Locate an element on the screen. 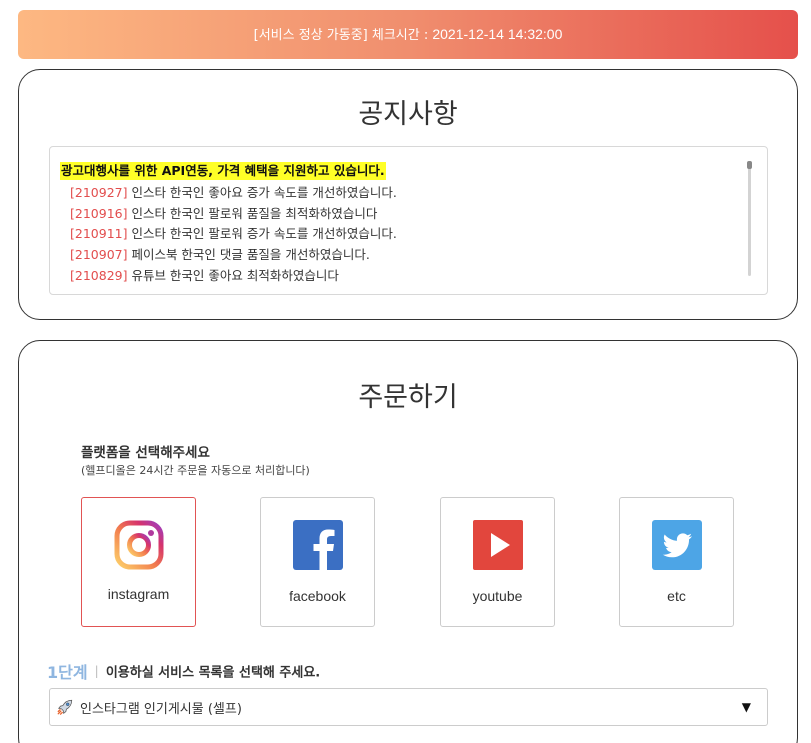 The width and height of the screenshot is (811, 743). step-number: 1단계 is located at coordinates (67, 672).